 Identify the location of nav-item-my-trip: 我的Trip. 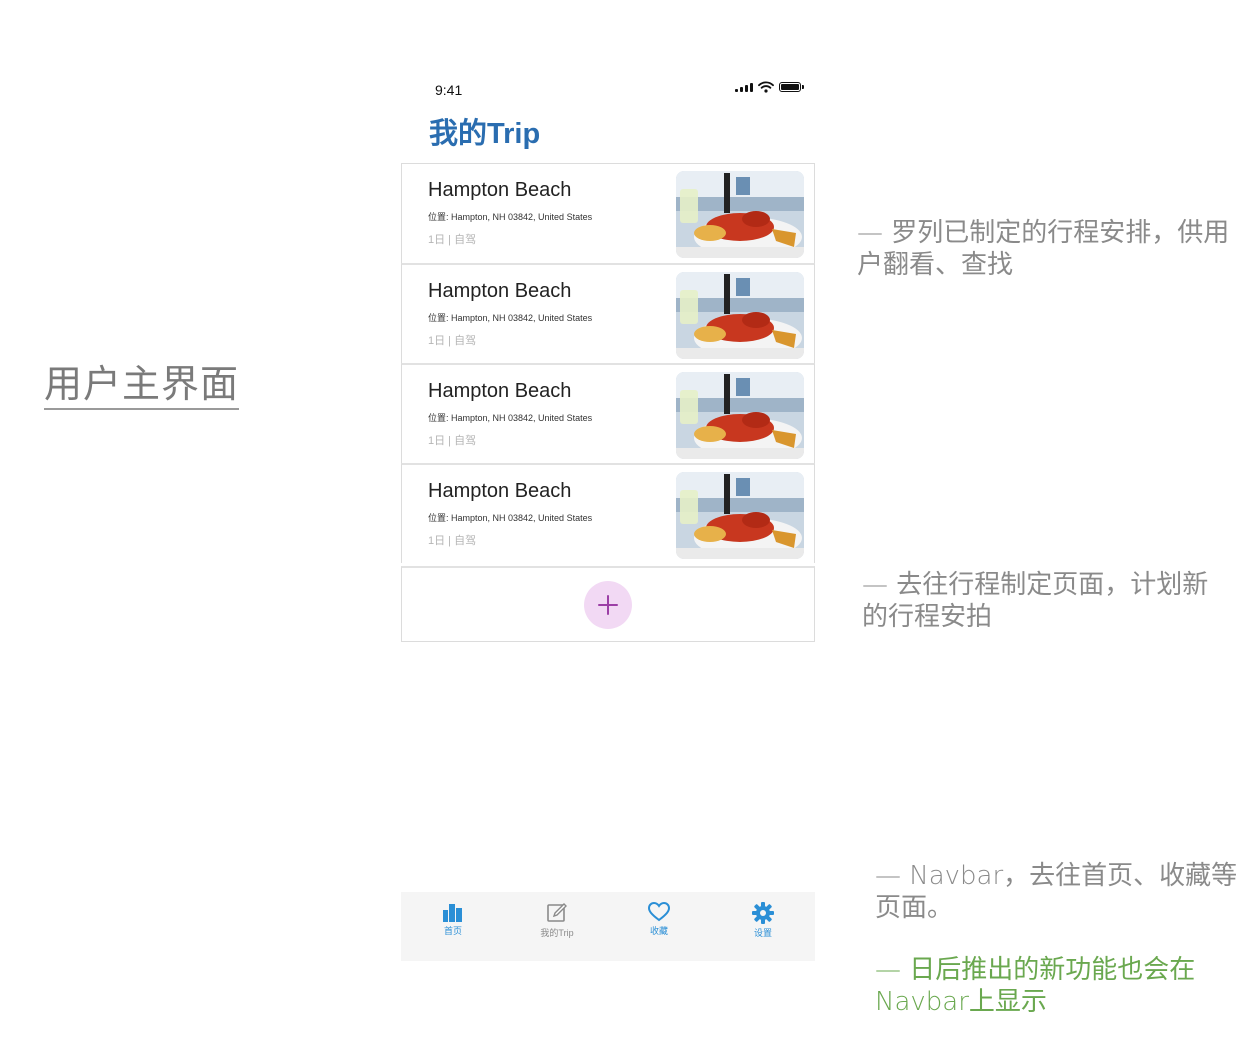
(557, 920).